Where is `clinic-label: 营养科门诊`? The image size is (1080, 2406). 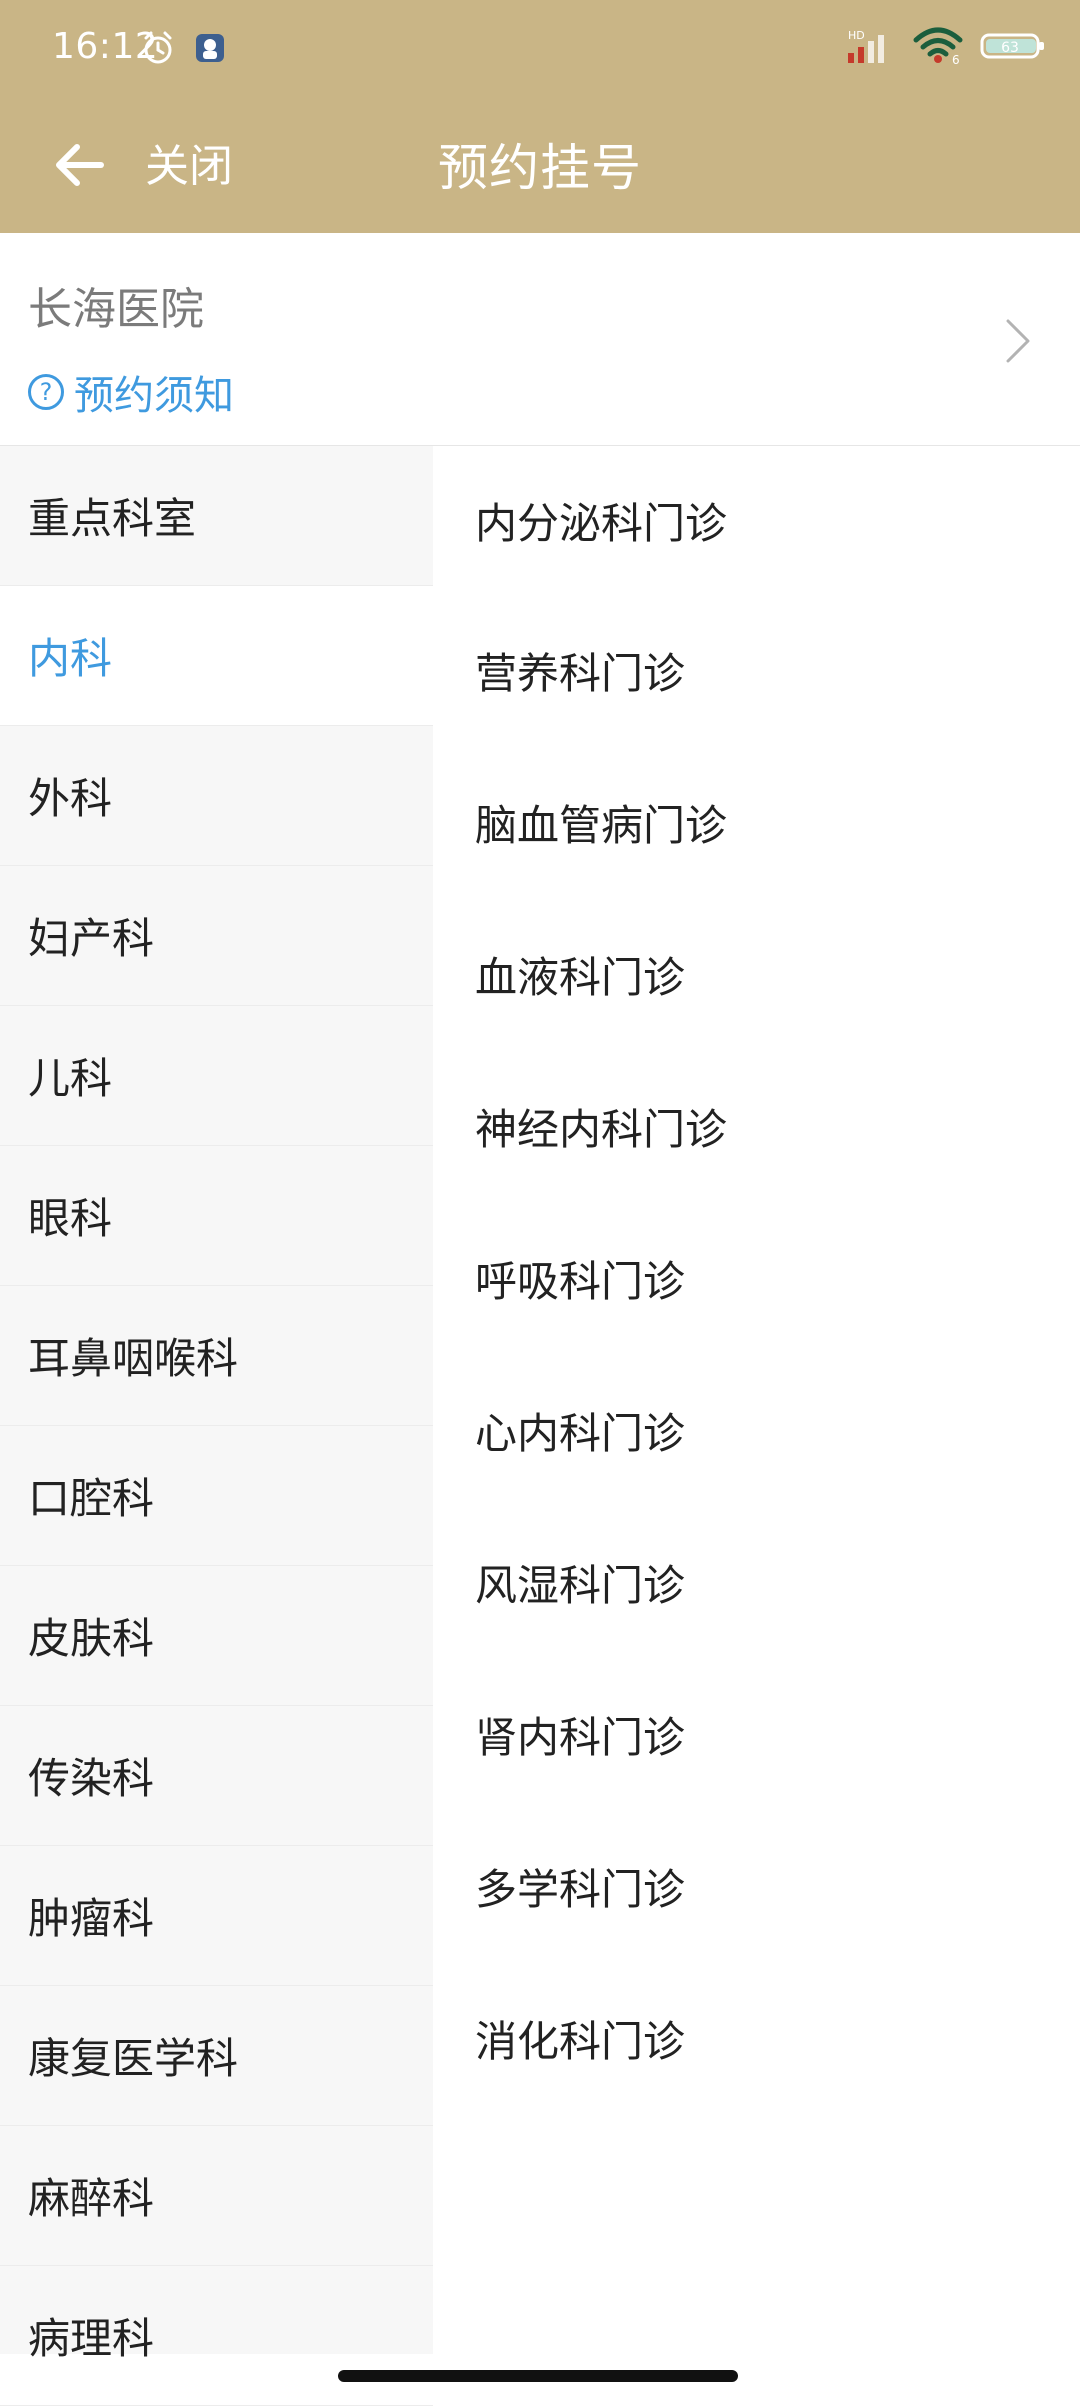
clinic-label: 营养科门诊 is located at coordinates (580, 673).